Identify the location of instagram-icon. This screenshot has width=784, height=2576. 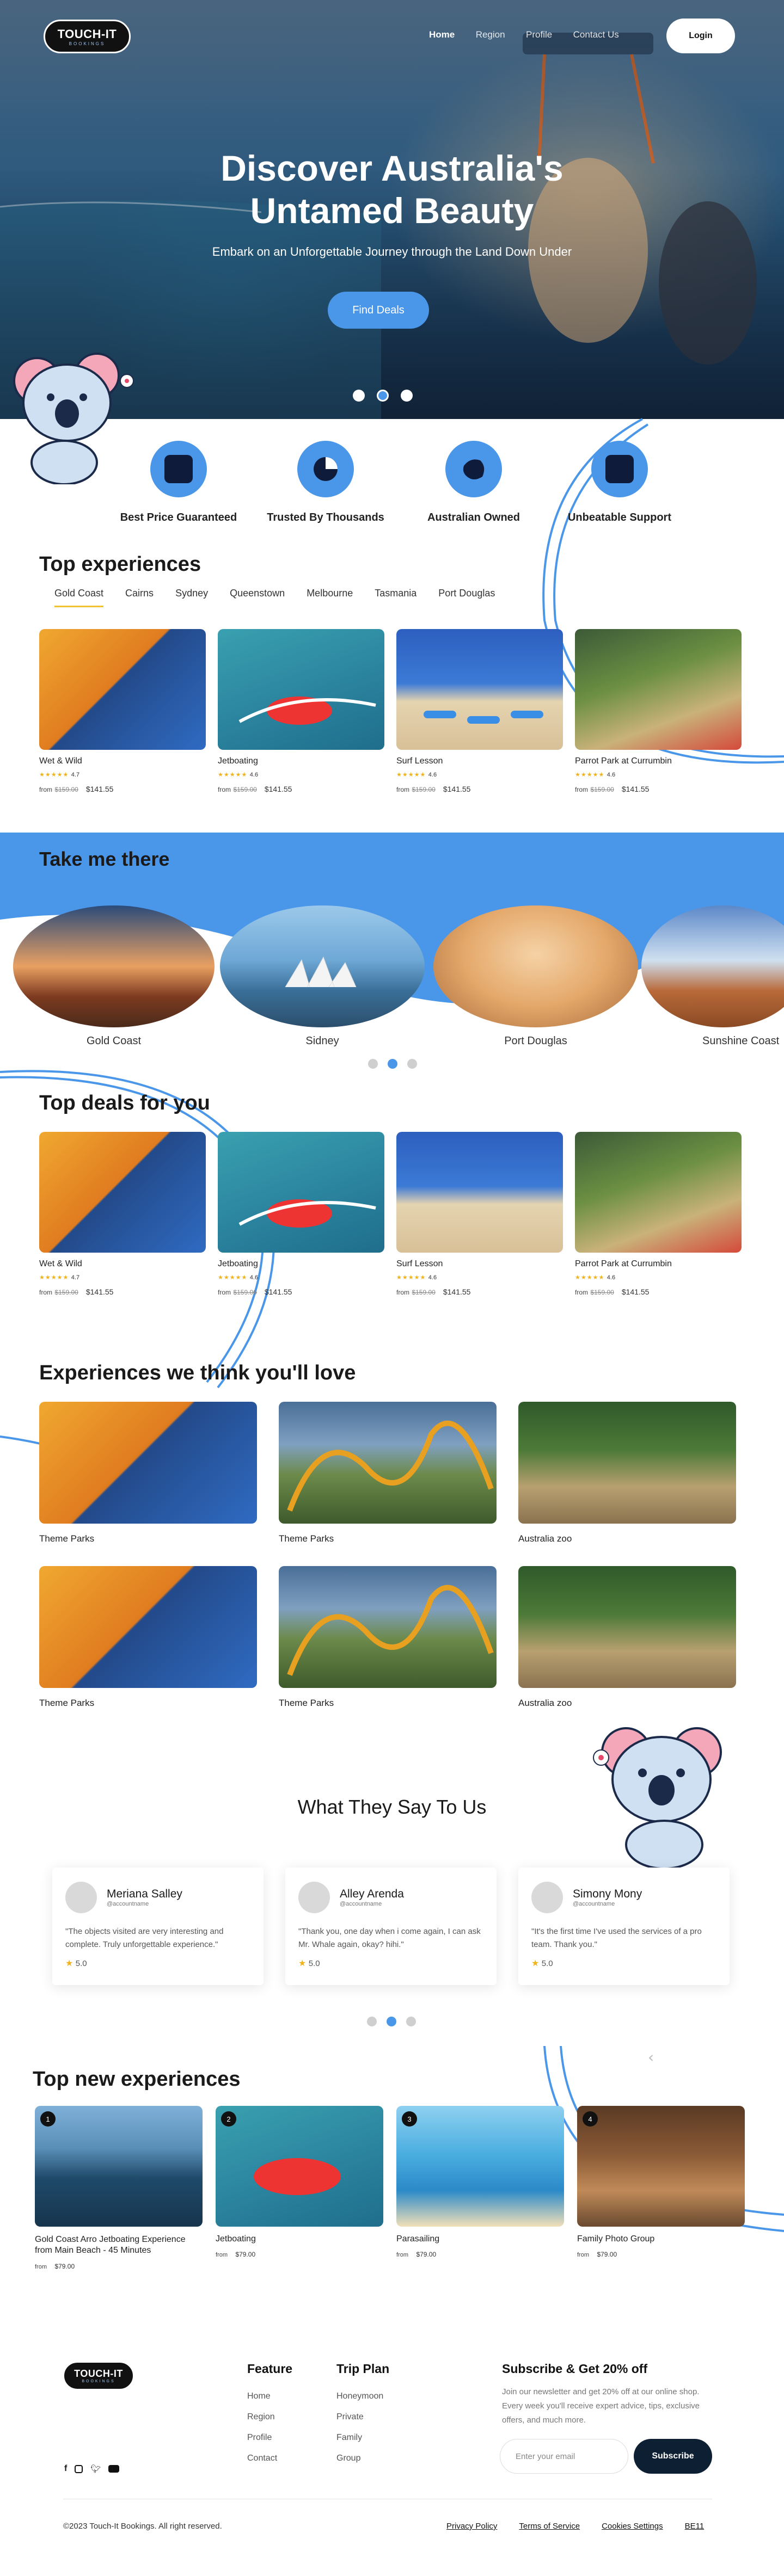
(79, 2469).